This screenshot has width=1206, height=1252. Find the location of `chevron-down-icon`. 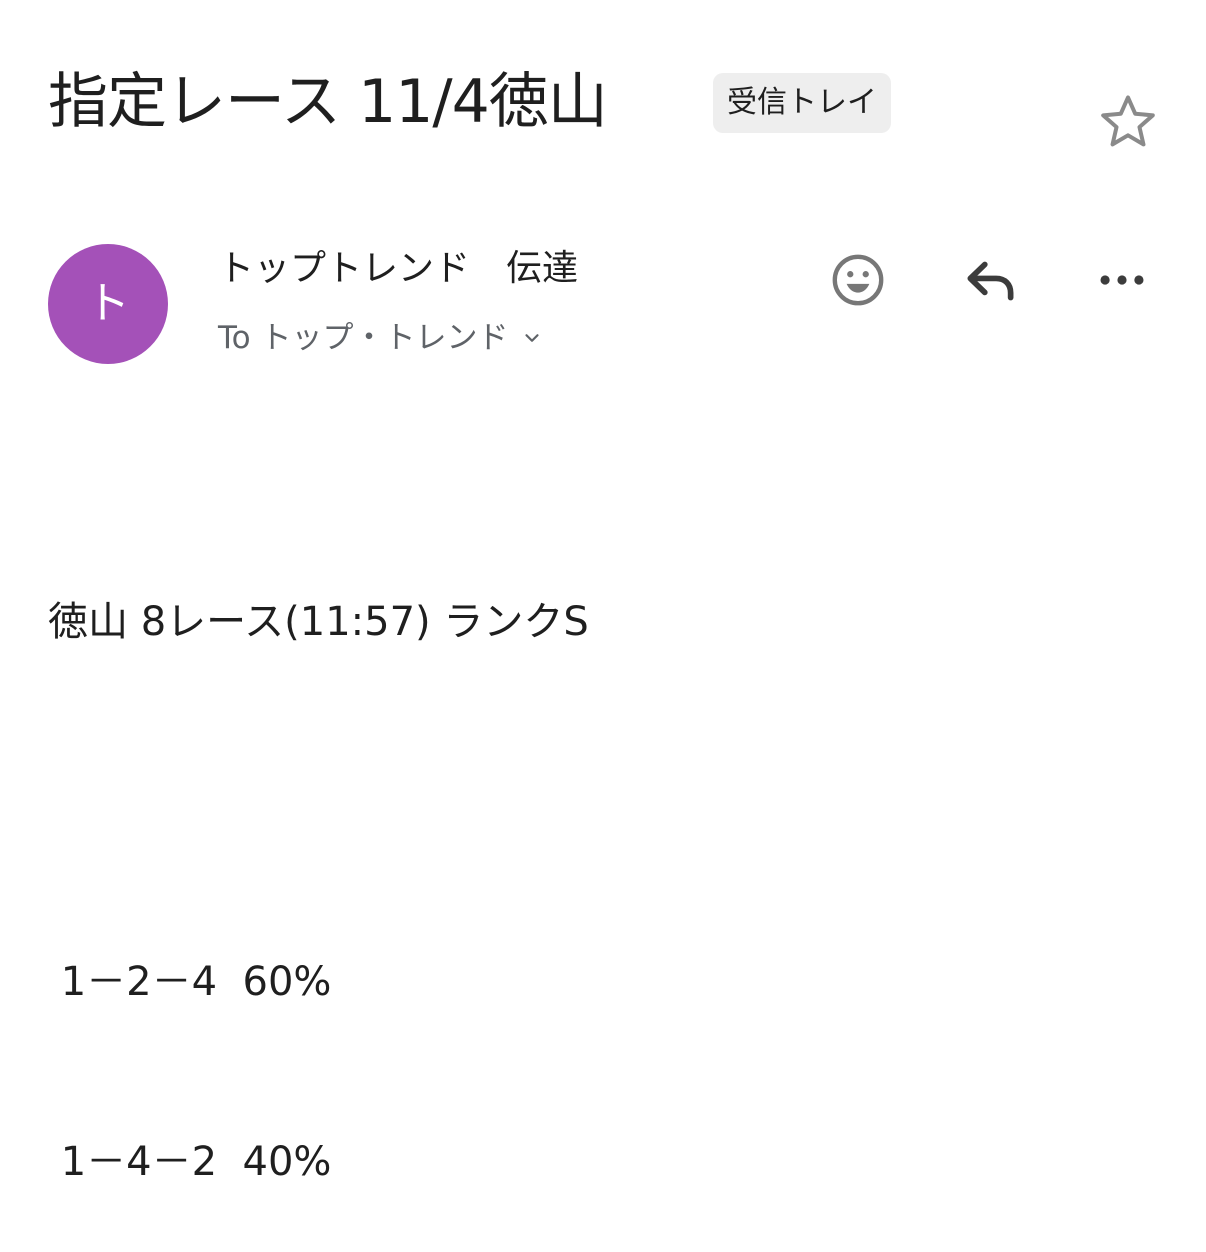

chevron-down-icon is located at coordinates (532, 338).